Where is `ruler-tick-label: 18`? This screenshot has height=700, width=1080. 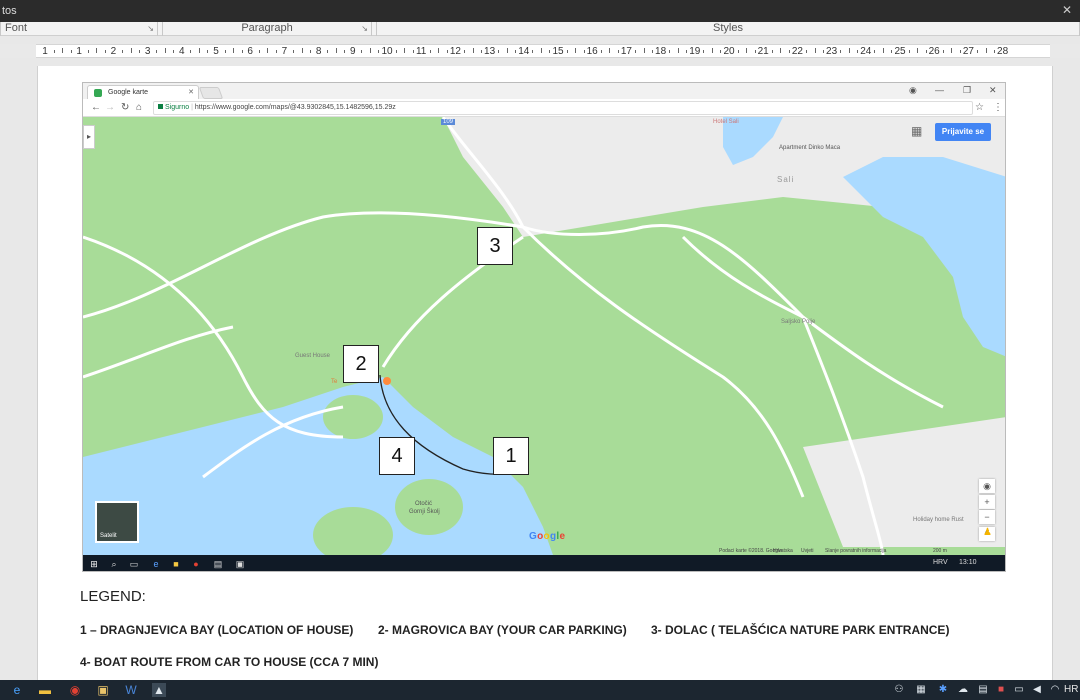
ruler-tick-label: 18 is located at coordinates (661, 51).